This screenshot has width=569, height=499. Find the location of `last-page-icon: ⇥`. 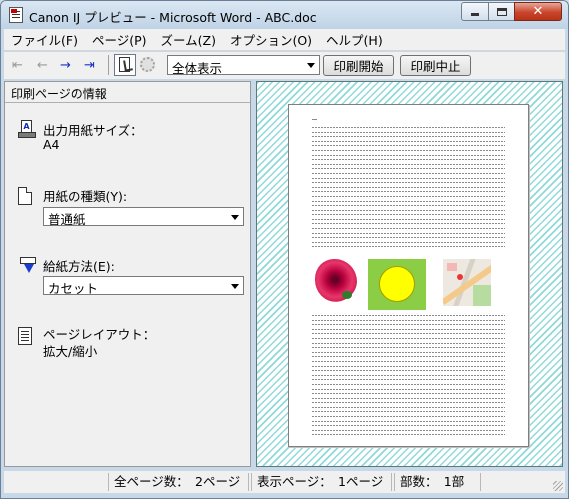

last-page-icon: ⇥ is located at coordinates (89, 65).